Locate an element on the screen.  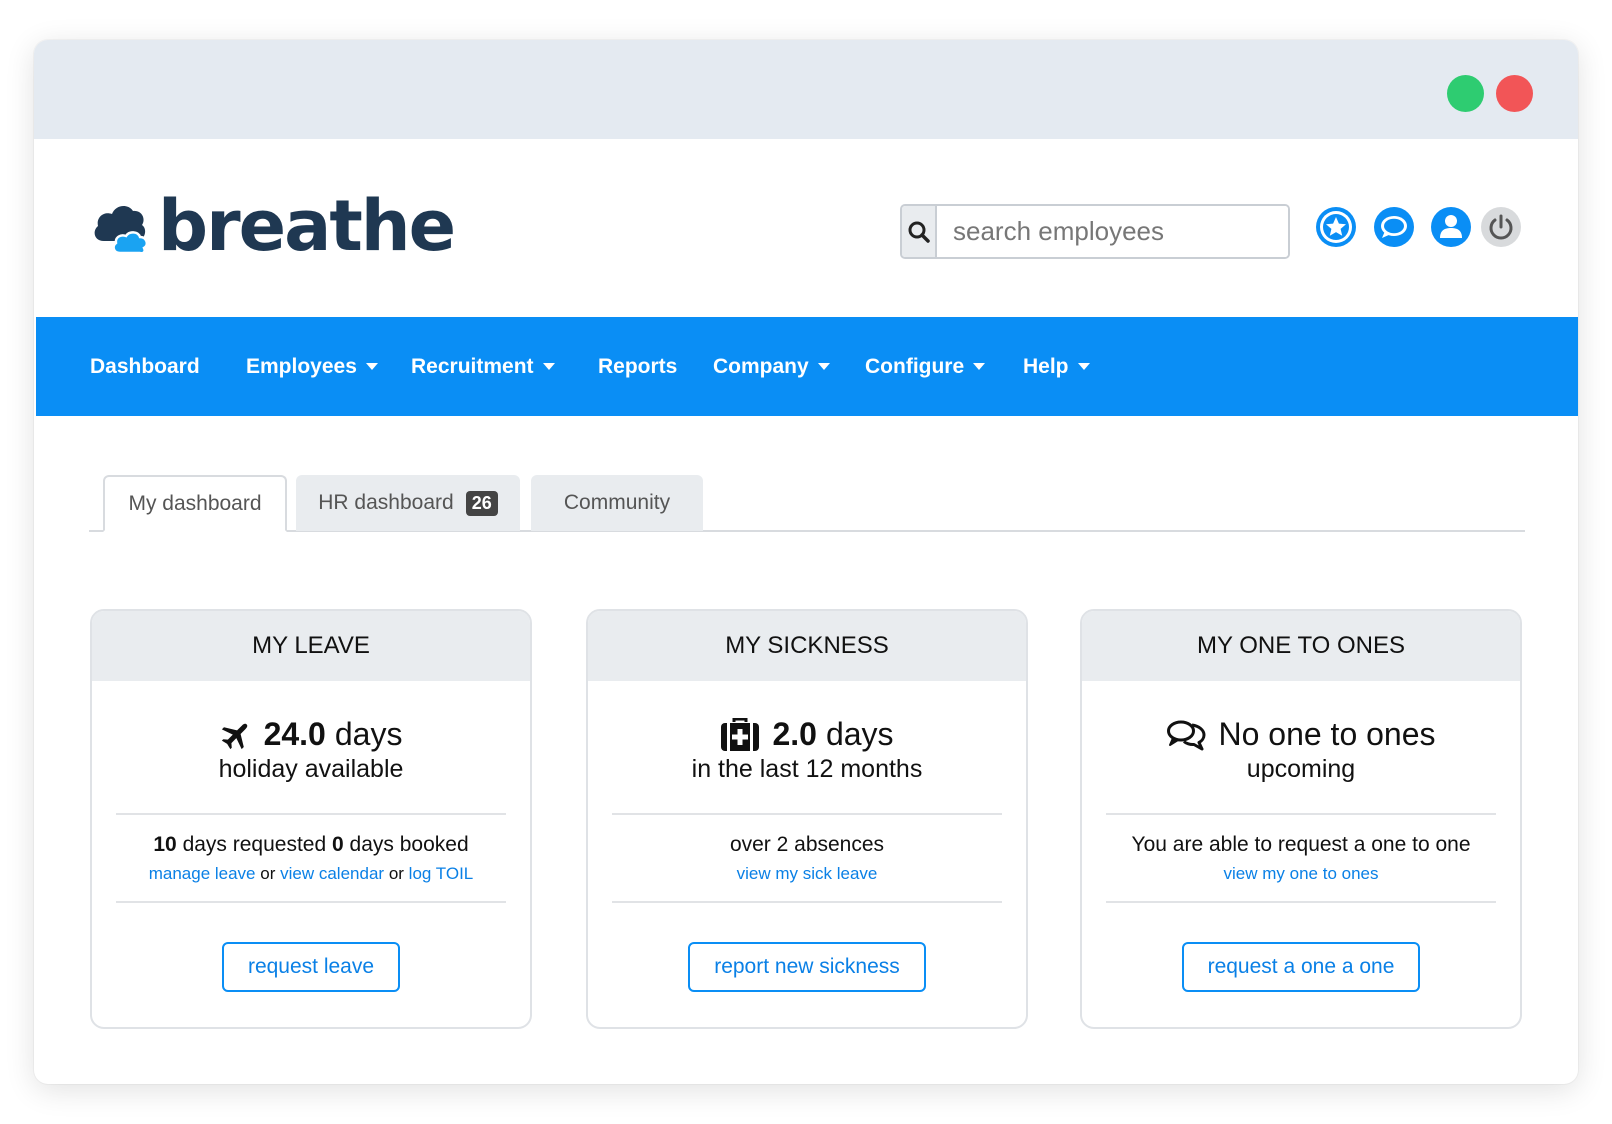
nav-configure: Configure is located at coordinates (925, 366).